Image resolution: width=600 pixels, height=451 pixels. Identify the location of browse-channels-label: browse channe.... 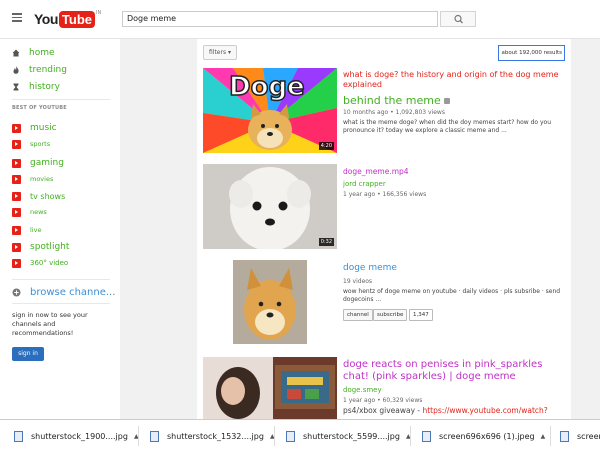
(73, 292).